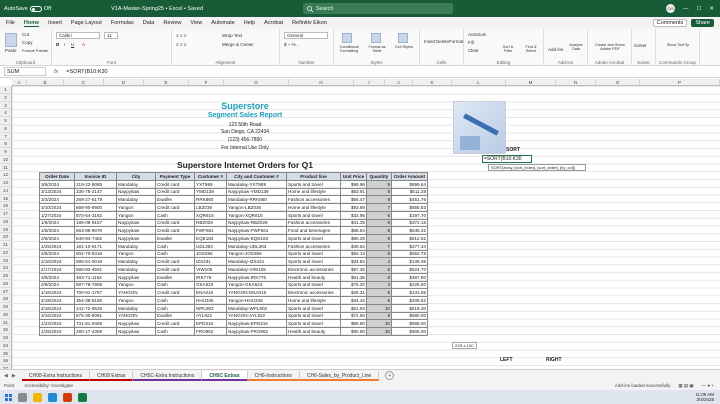  I want to click on table-cell: IRK776, so click(210, 277).